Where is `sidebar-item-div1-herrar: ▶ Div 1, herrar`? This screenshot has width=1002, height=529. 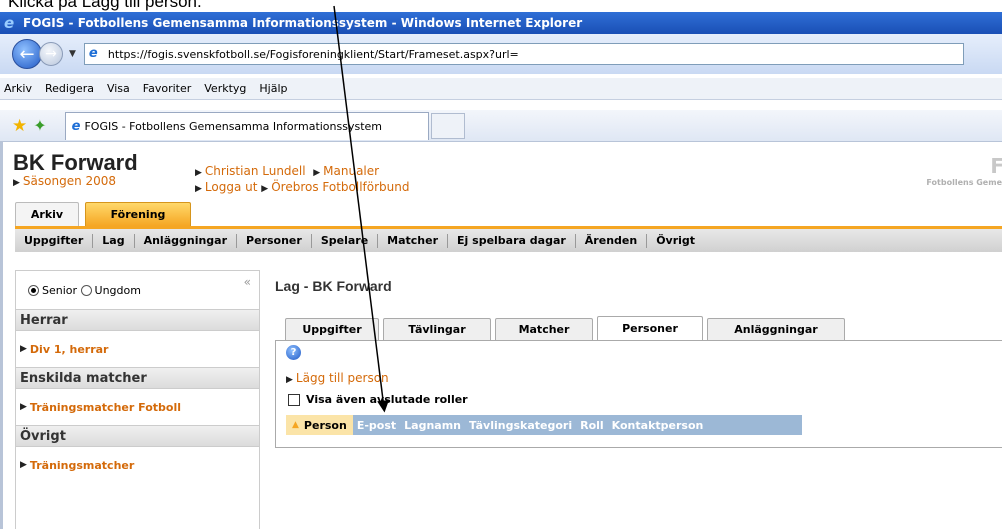 sidebar-item-div1-herrar: ▶ Div 1, herrar is located at coordinates (137, 349).